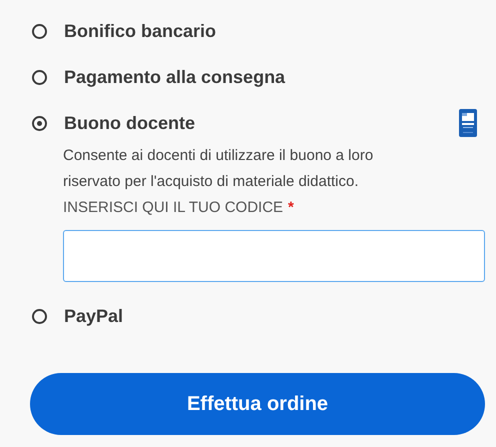 The width and height of the screenshot is (496, 447). I want to click on code-input-field, so click(274, 256).